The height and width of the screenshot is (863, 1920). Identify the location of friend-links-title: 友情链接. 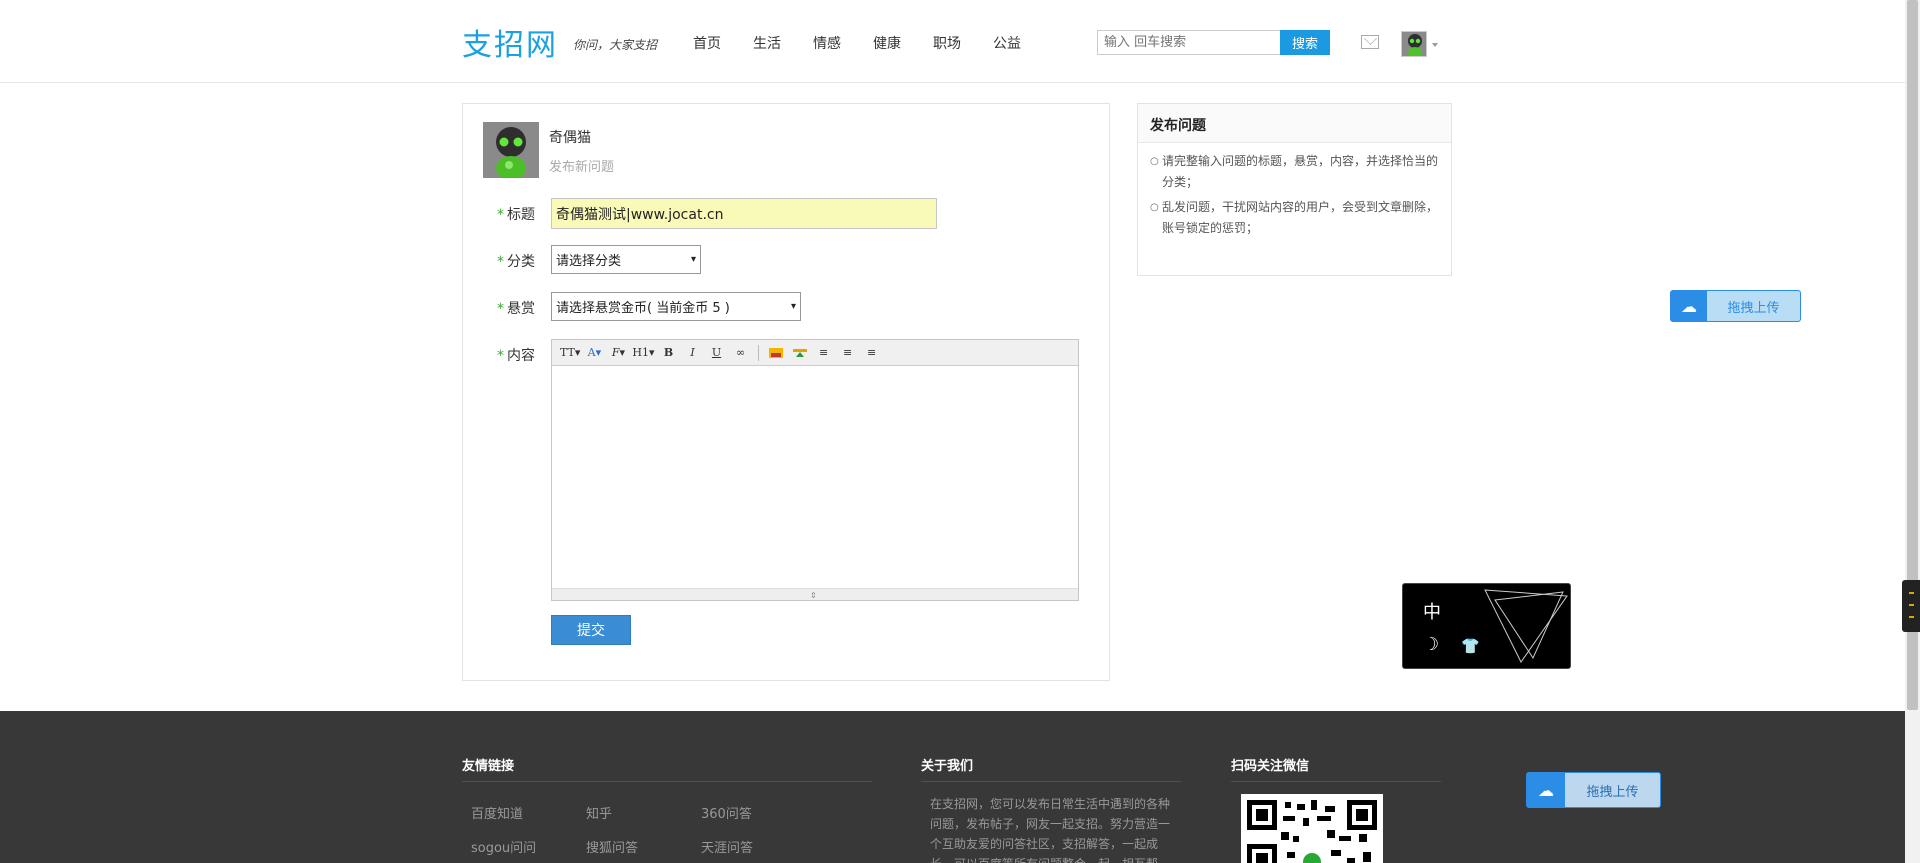
(488, 766).